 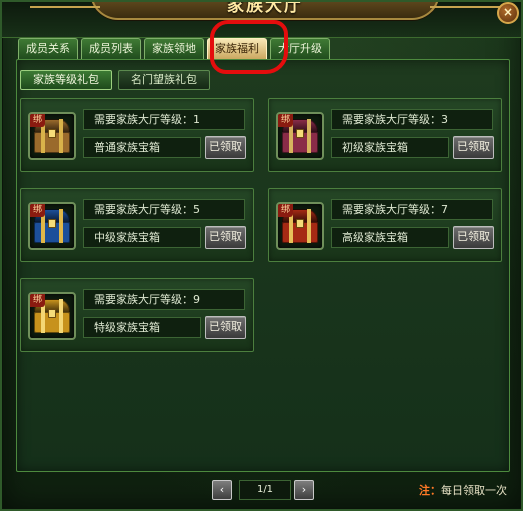 I want to click on chest-name: 普通家族宝箱, so click(x=142, y=147).